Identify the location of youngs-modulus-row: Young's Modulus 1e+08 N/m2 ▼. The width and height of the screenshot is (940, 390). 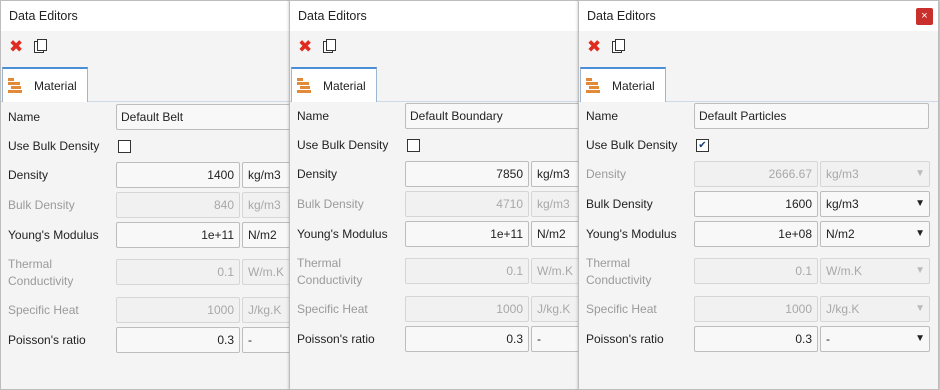
(758, 234).